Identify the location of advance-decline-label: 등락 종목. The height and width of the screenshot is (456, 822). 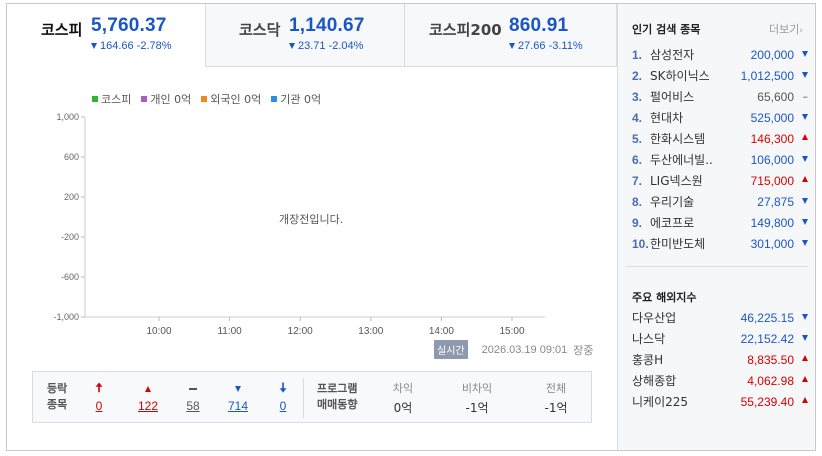
(57, 397).